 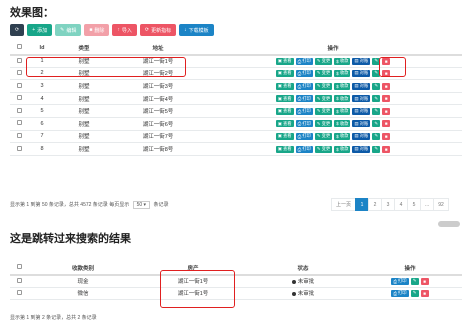 I want to click on pager-prev: 上一页, so click(x=344, y=204).